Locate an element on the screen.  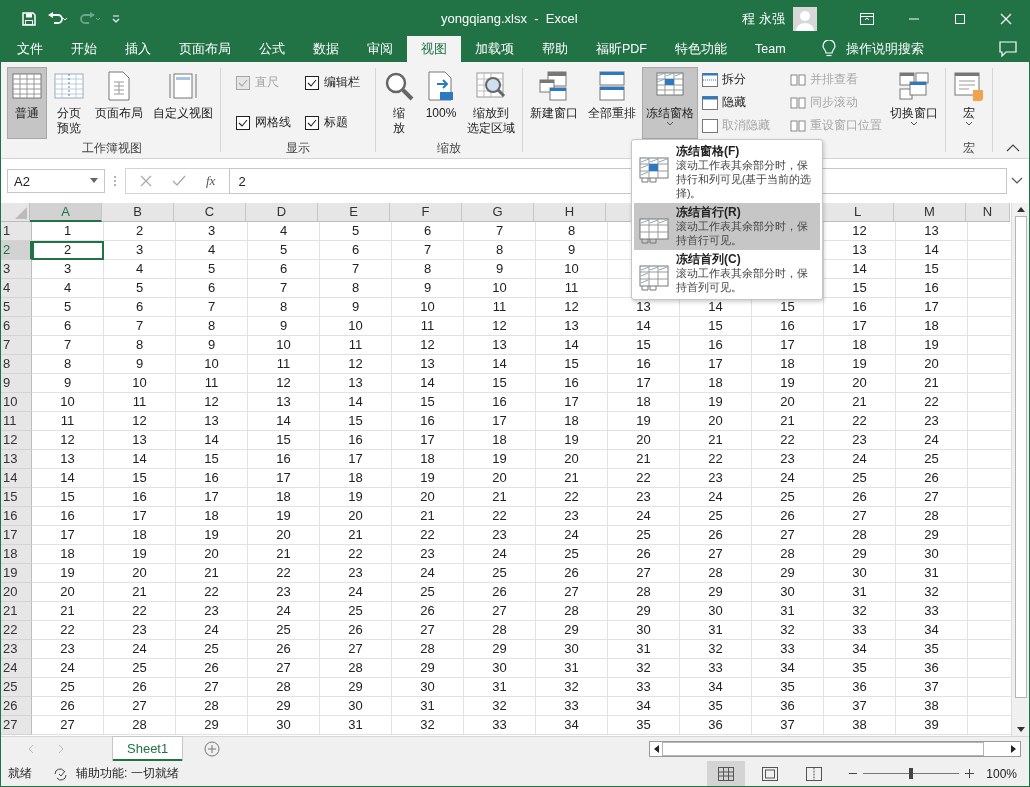
row-header: 13 is located at coordinates (16, 459).